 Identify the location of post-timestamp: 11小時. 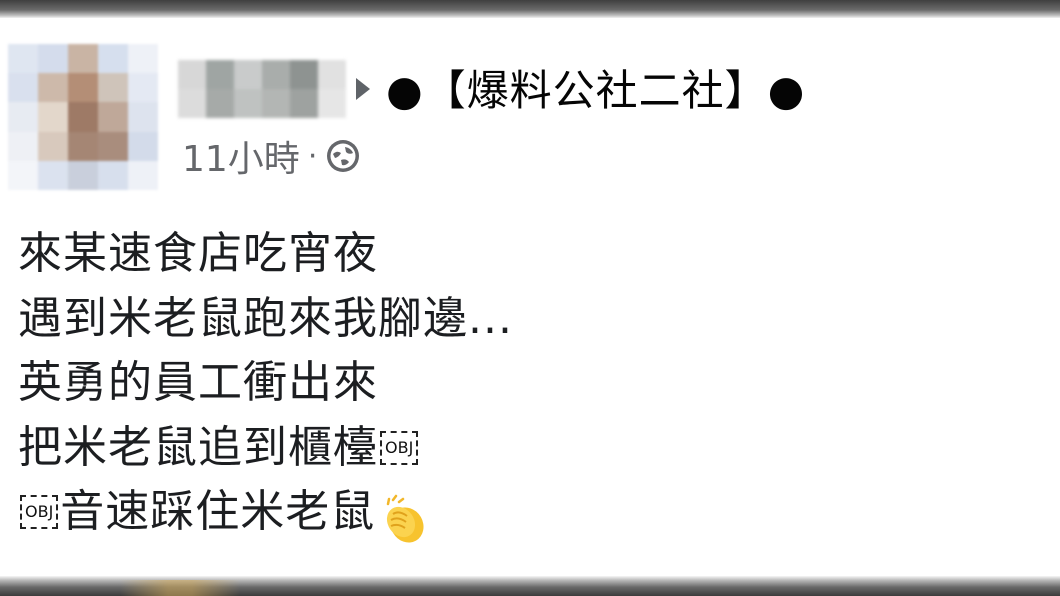
(241, 156).